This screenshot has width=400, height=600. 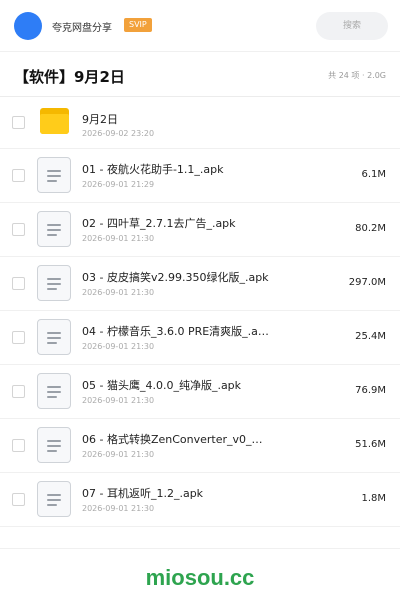 What do you see at coordinates (143, 493) in the screenshot?
I see `item-name: 07 - 耳机返听_1.2_.apk` at bounding box center [143, 493].